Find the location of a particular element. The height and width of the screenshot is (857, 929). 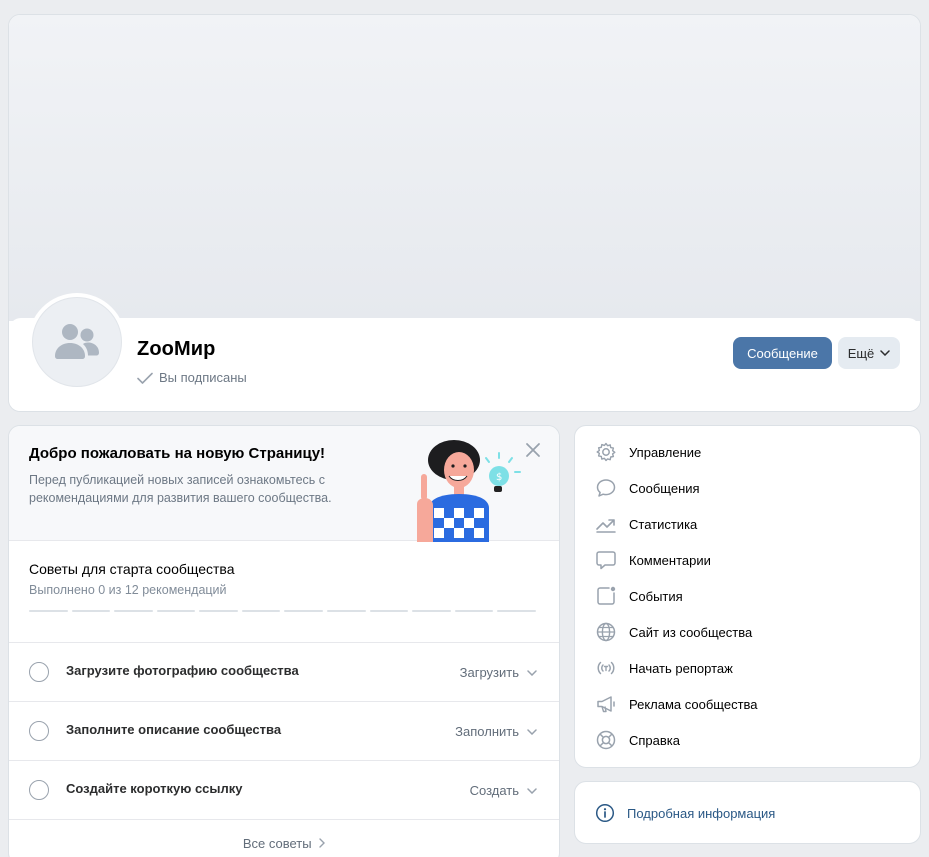

menu-item-statistics: Статистика is located at coordinates (646, 524).